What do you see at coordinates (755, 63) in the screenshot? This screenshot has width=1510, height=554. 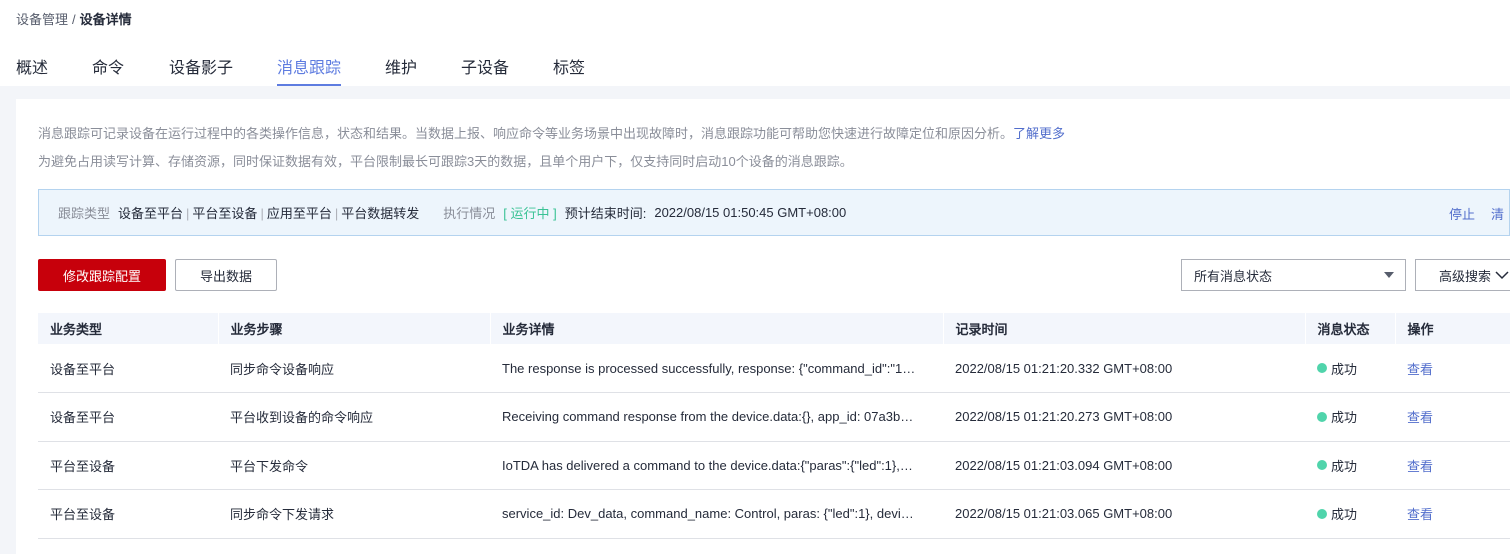 I see `tab-bar: 概述 命令 设备影子 消息跟踪 维护 子设备 标签` at bounding box center [755, 63].